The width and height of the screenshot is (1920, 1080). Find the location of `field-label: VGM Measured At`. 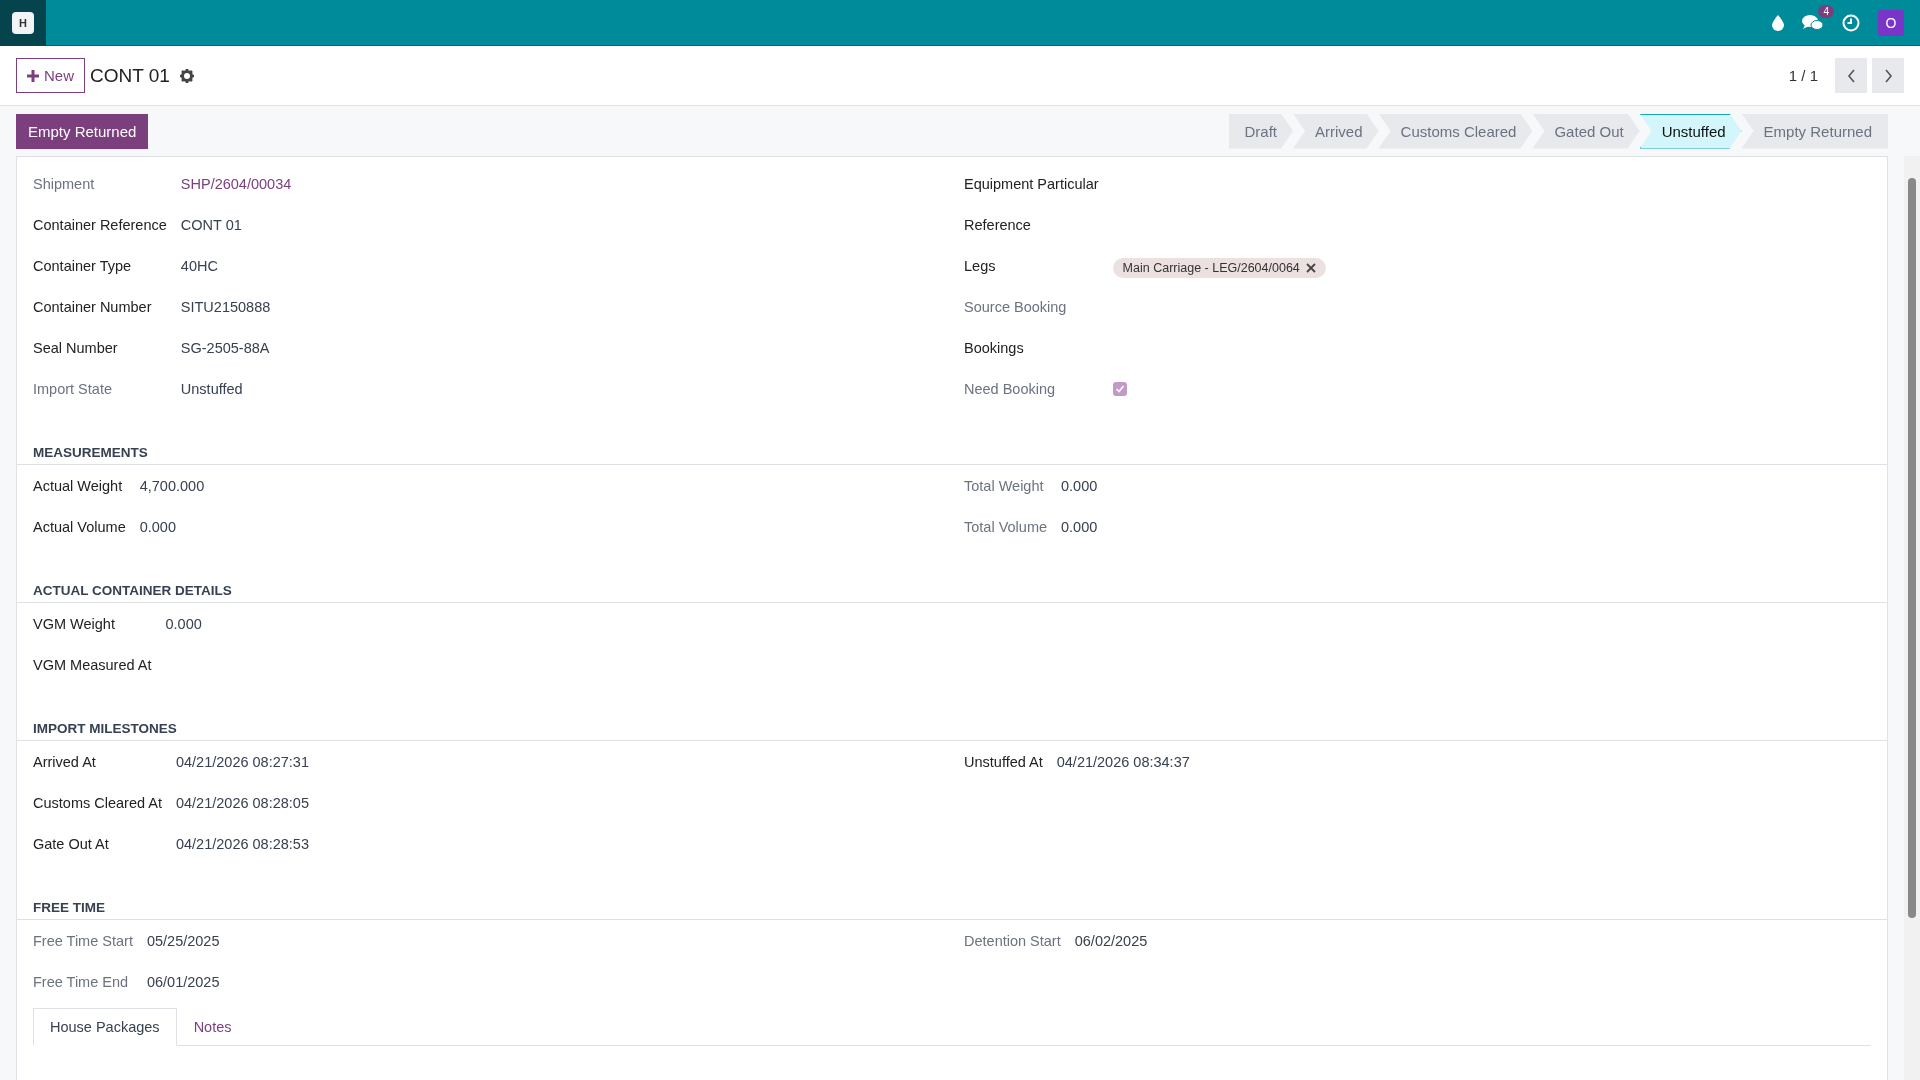

field-label: VGM Measured At is located at coordinates (92, 665).